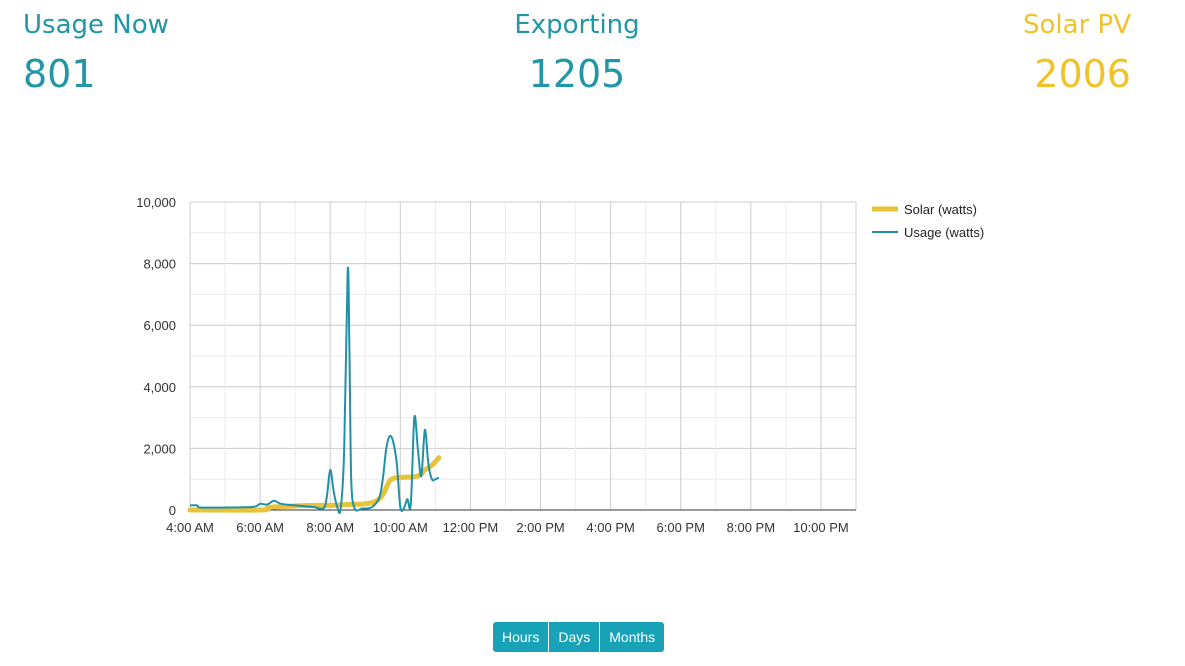  Describe the element at coordinates (521, 637) in the screenshot. I see `hours-button: Hours` at that location.